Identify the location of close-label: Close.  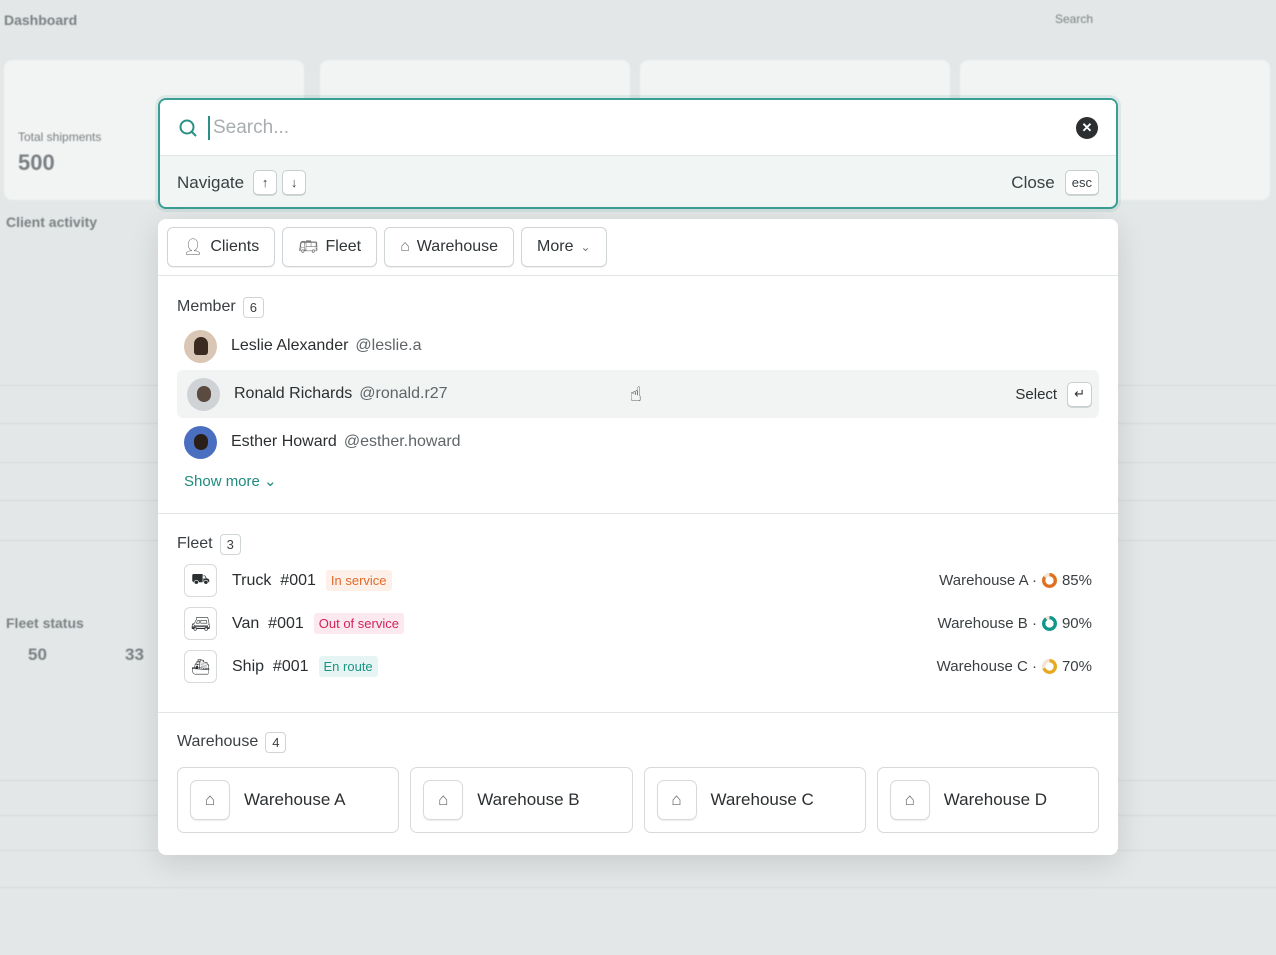
(1033, 182).